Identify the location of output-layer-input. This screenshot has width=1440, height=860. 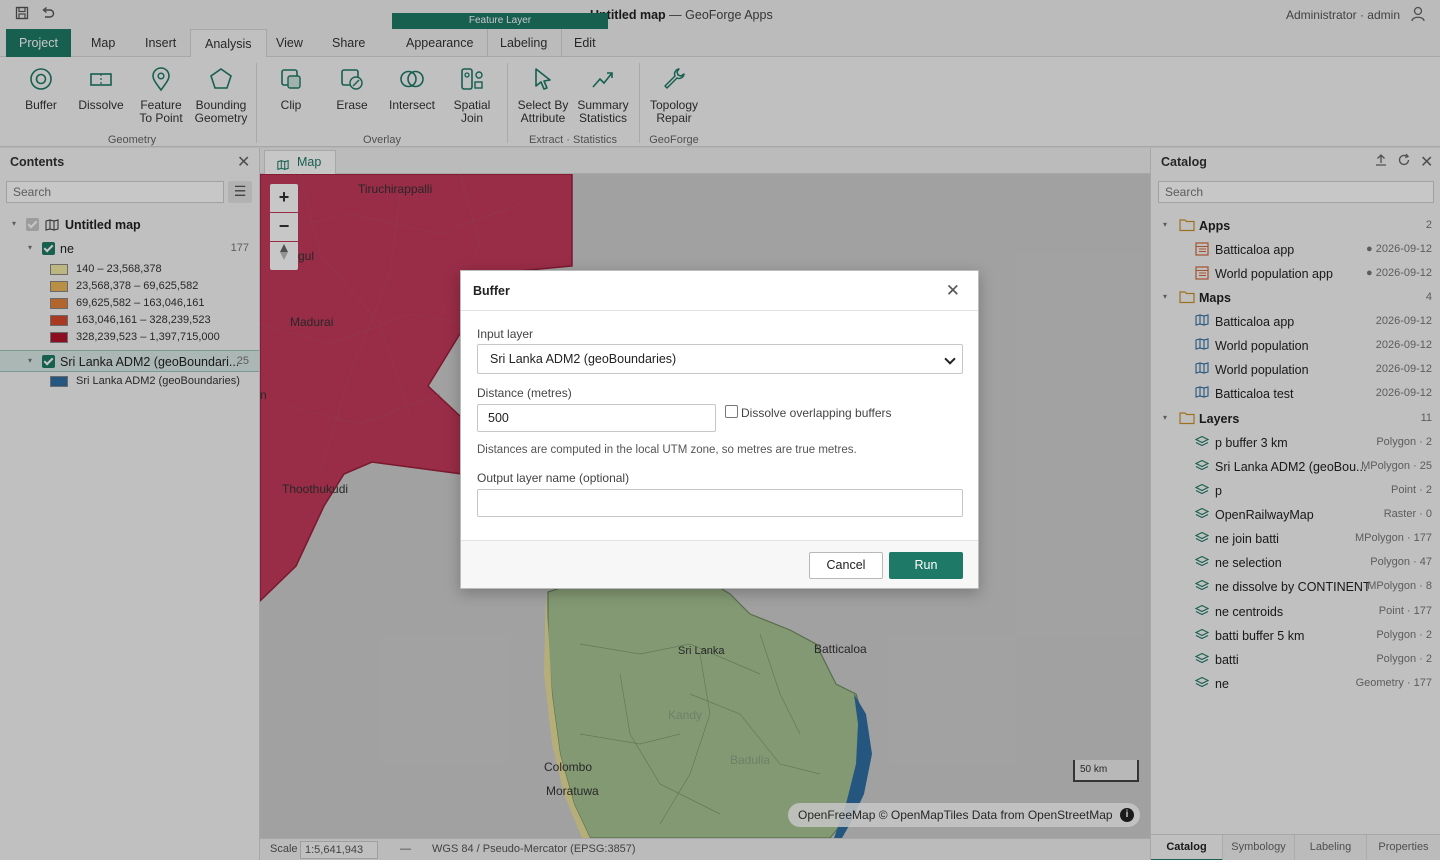
(720, 503).